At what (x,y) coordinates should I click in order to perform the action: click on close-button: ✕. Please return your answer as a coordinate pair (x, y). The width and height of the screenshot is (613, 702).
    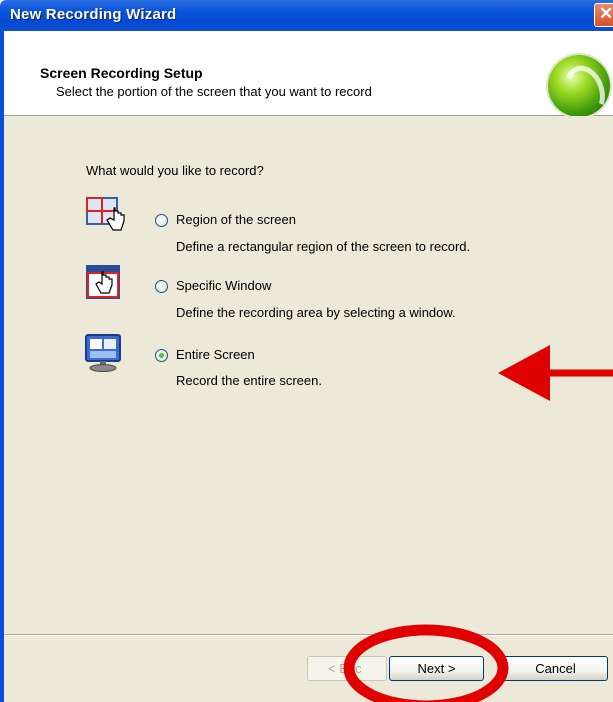
    Looking at the image, I should click on (603, 15).